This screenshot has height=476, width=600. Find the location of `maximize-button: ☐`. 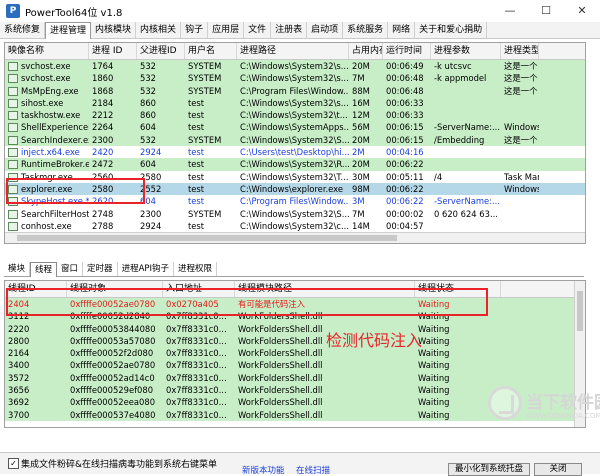

maximize-button: ☐ is located at coordinates (546, 11).